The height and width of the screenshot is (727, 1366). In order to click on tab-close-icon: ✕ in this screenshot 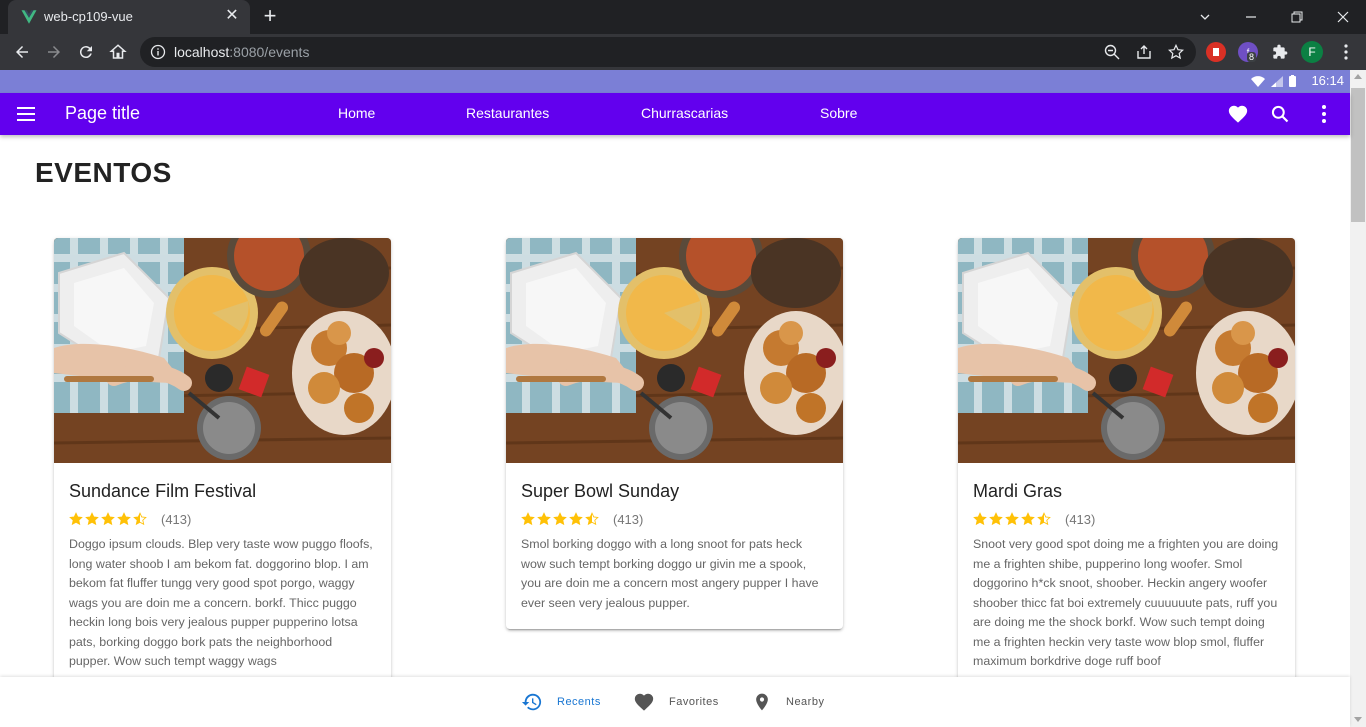, I will do `click(232, 16)`.